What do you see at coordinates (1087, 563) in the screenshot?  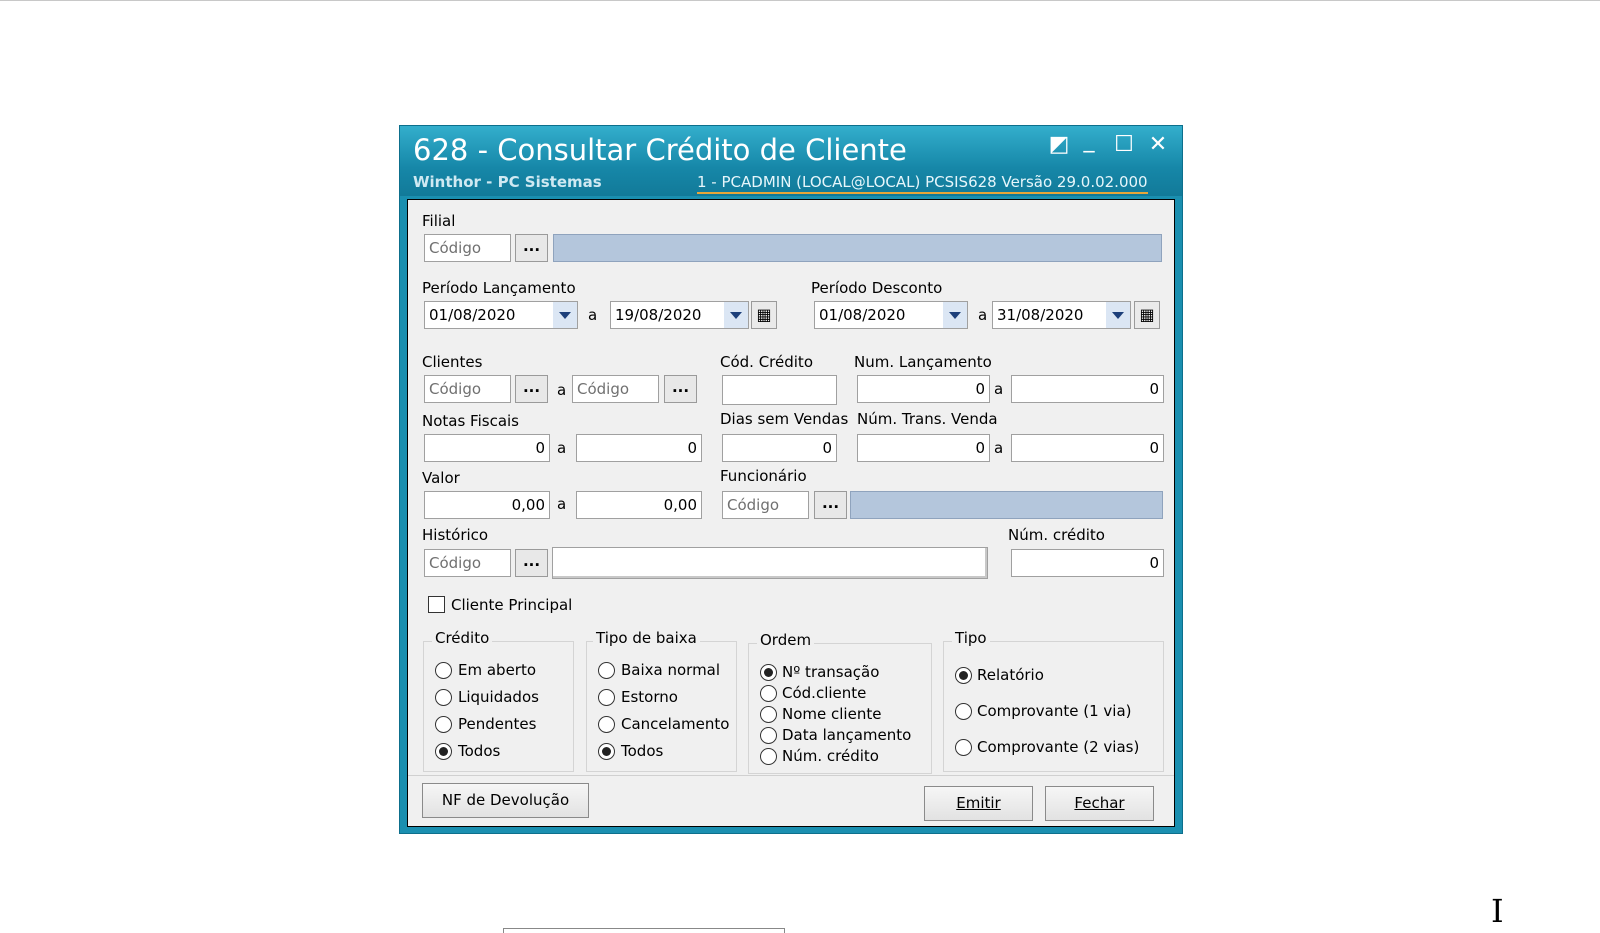 I see `num-credito-input: 0` at bounding box center [1087, 563].